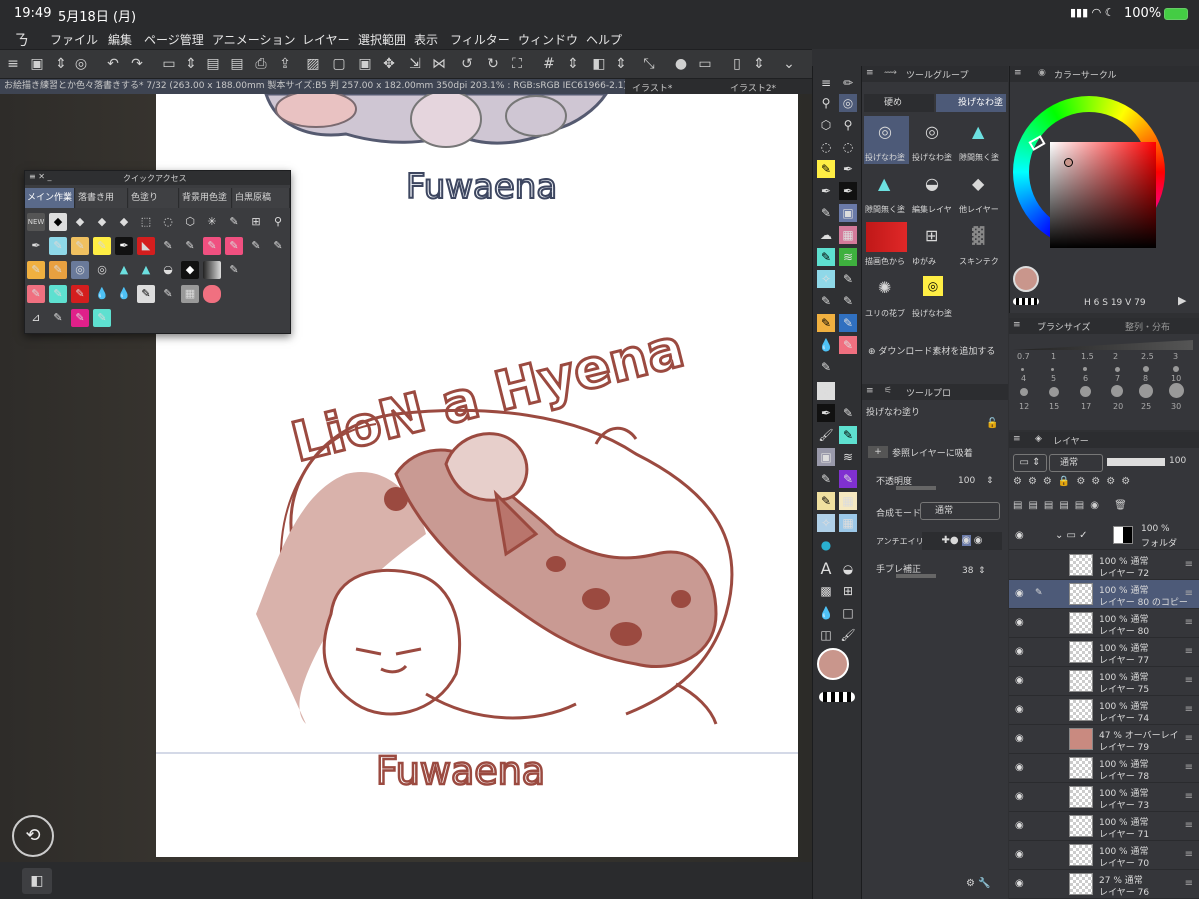  I want to click on bucket-icon: ◒, so click(168, 270).